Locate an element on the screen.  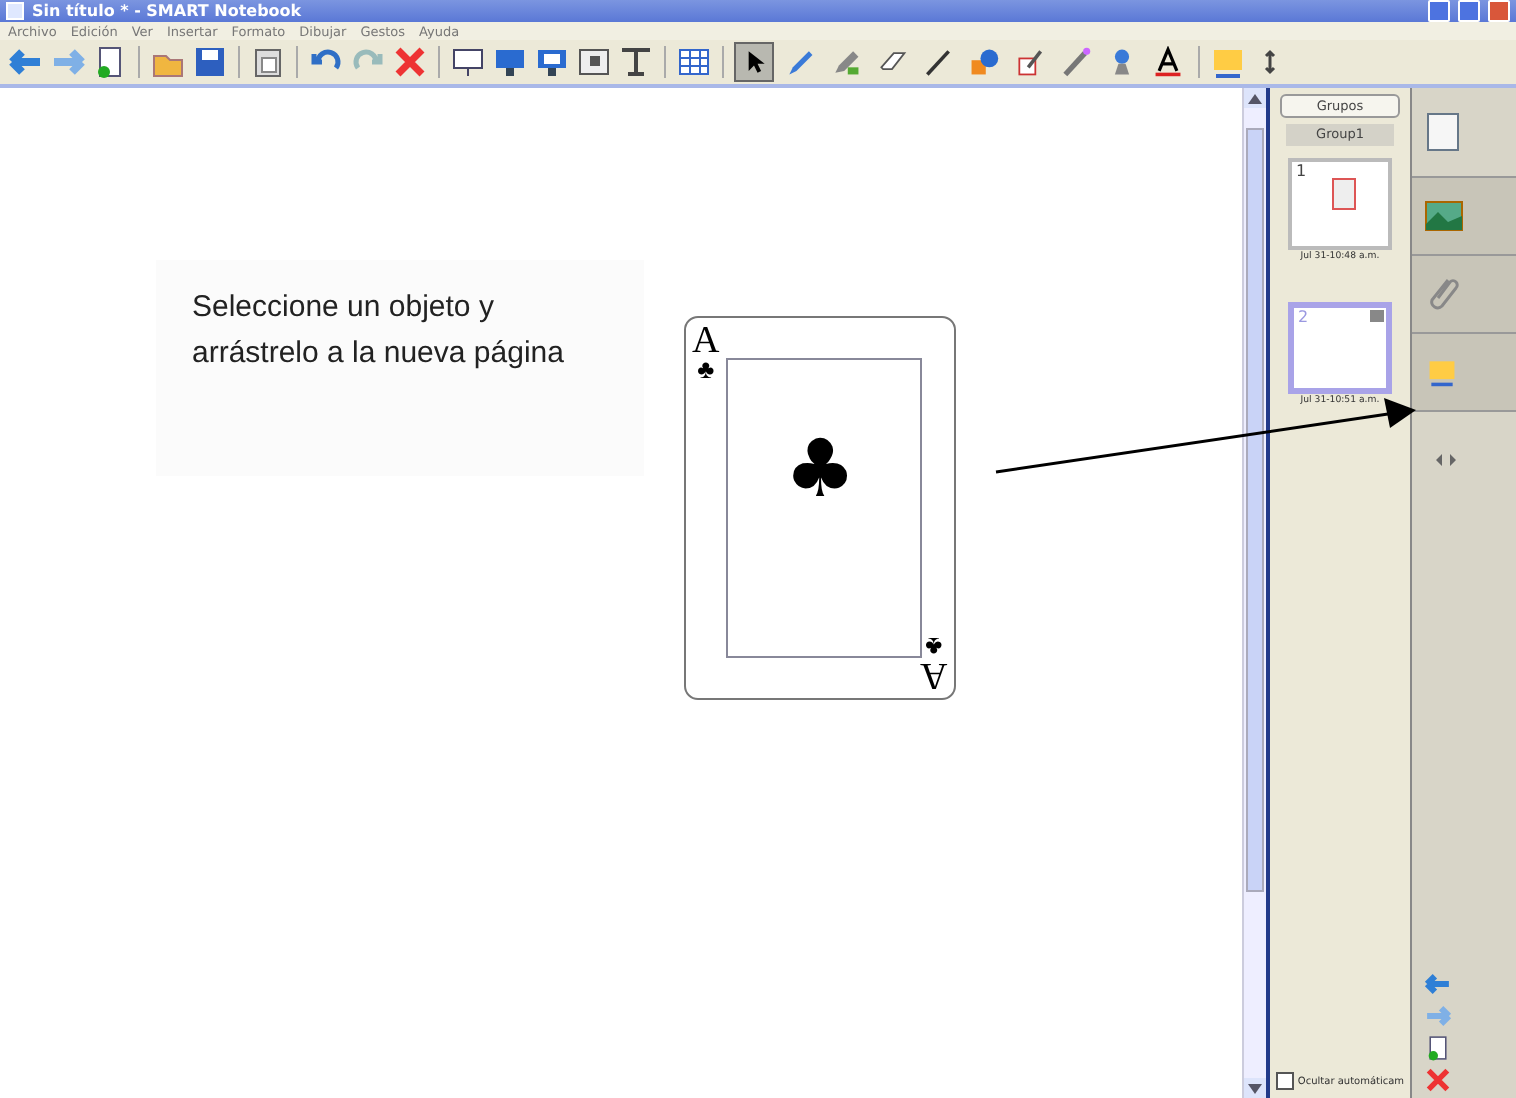
page-number: 2 is located at coordinates (1303, 317).